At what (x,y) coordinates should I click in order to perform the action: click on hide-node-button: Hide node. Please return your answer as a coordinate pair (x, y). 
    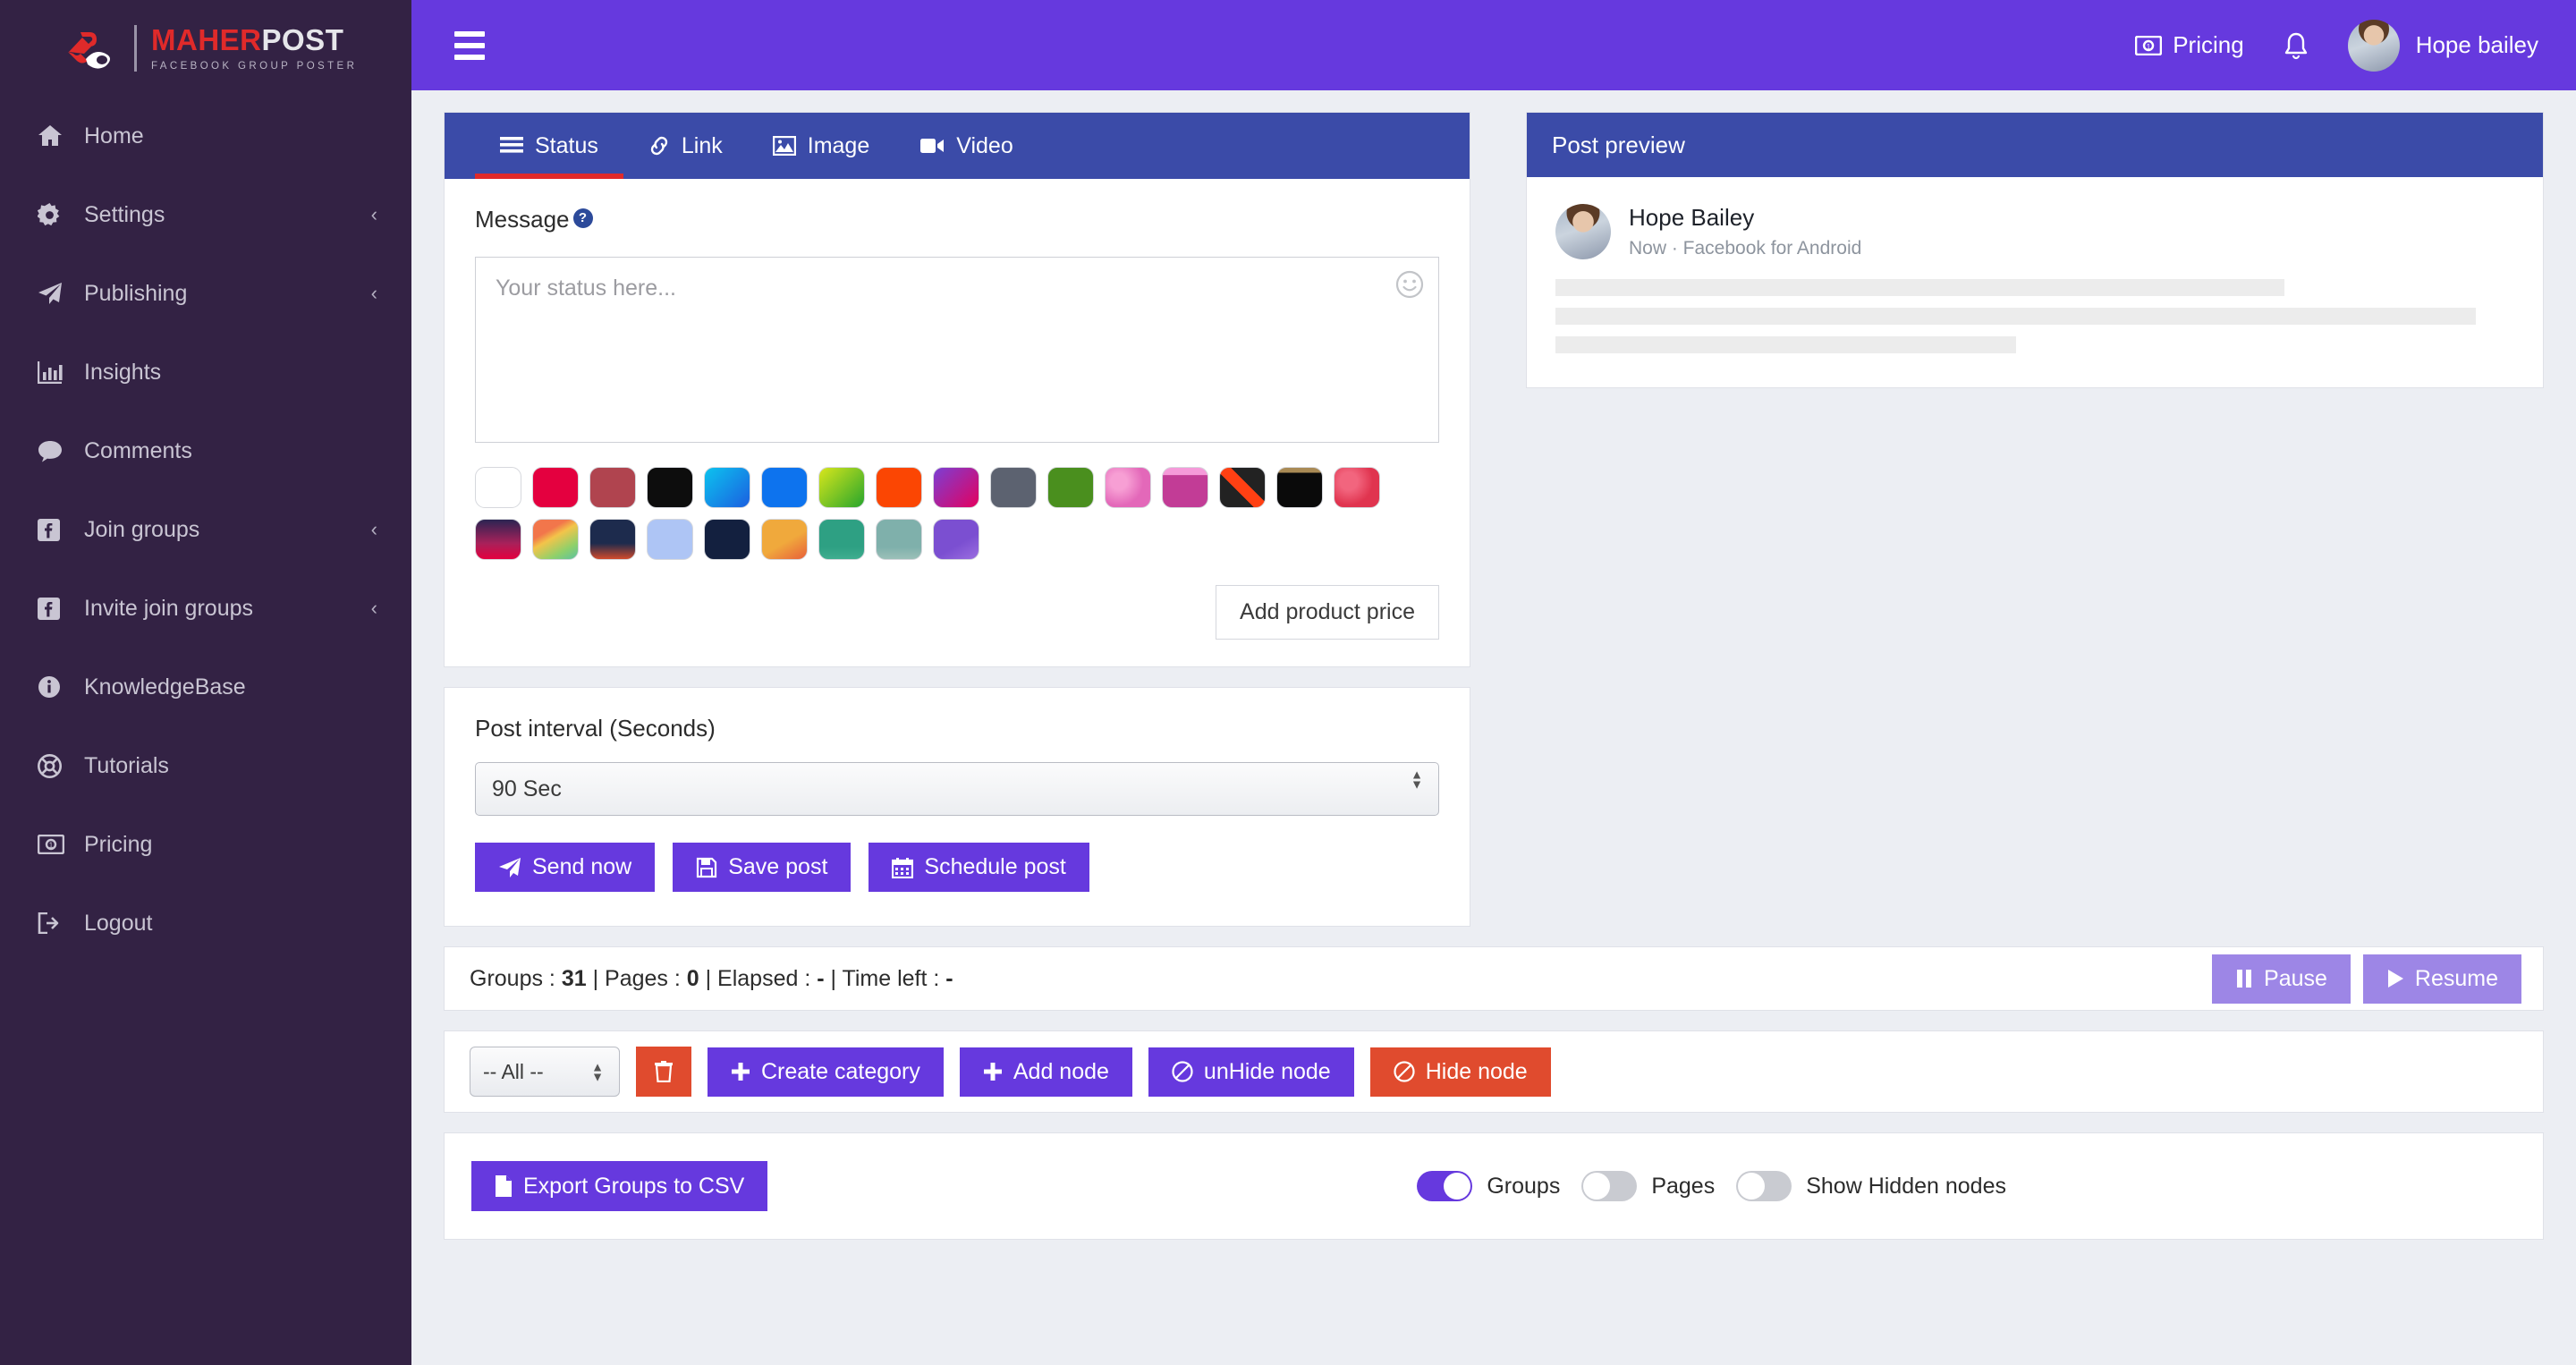
    Looking at the image, I should click on (1460, 1072).